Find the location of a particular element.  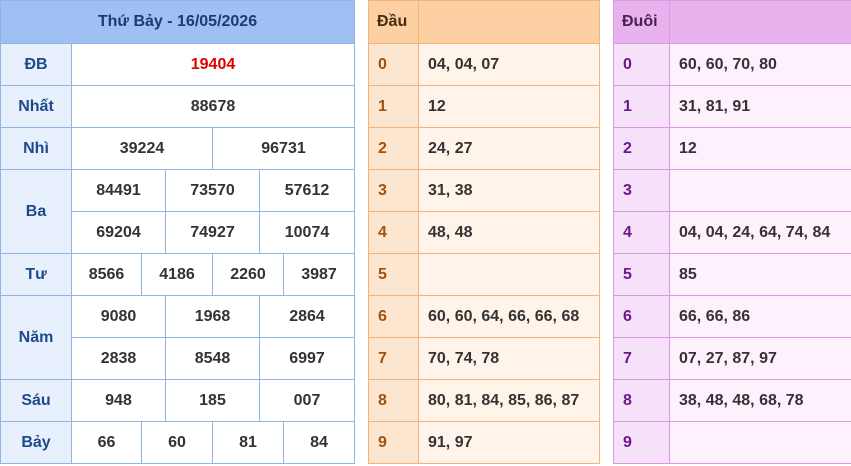

dau-key: 5 is located at coordinates (393, 274).